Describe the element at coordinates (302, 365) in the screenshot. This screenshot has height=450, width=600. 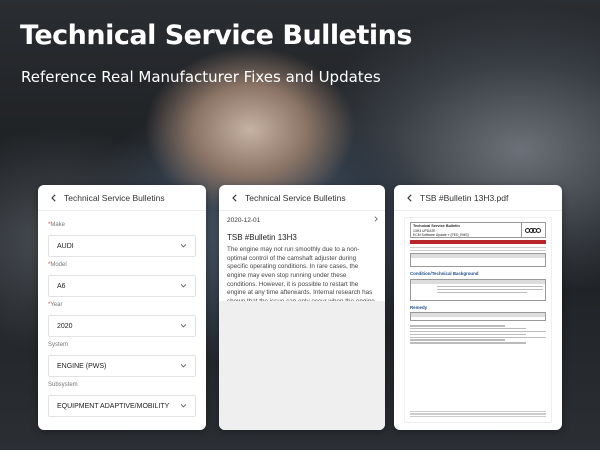
I see `empty-area` at that location.